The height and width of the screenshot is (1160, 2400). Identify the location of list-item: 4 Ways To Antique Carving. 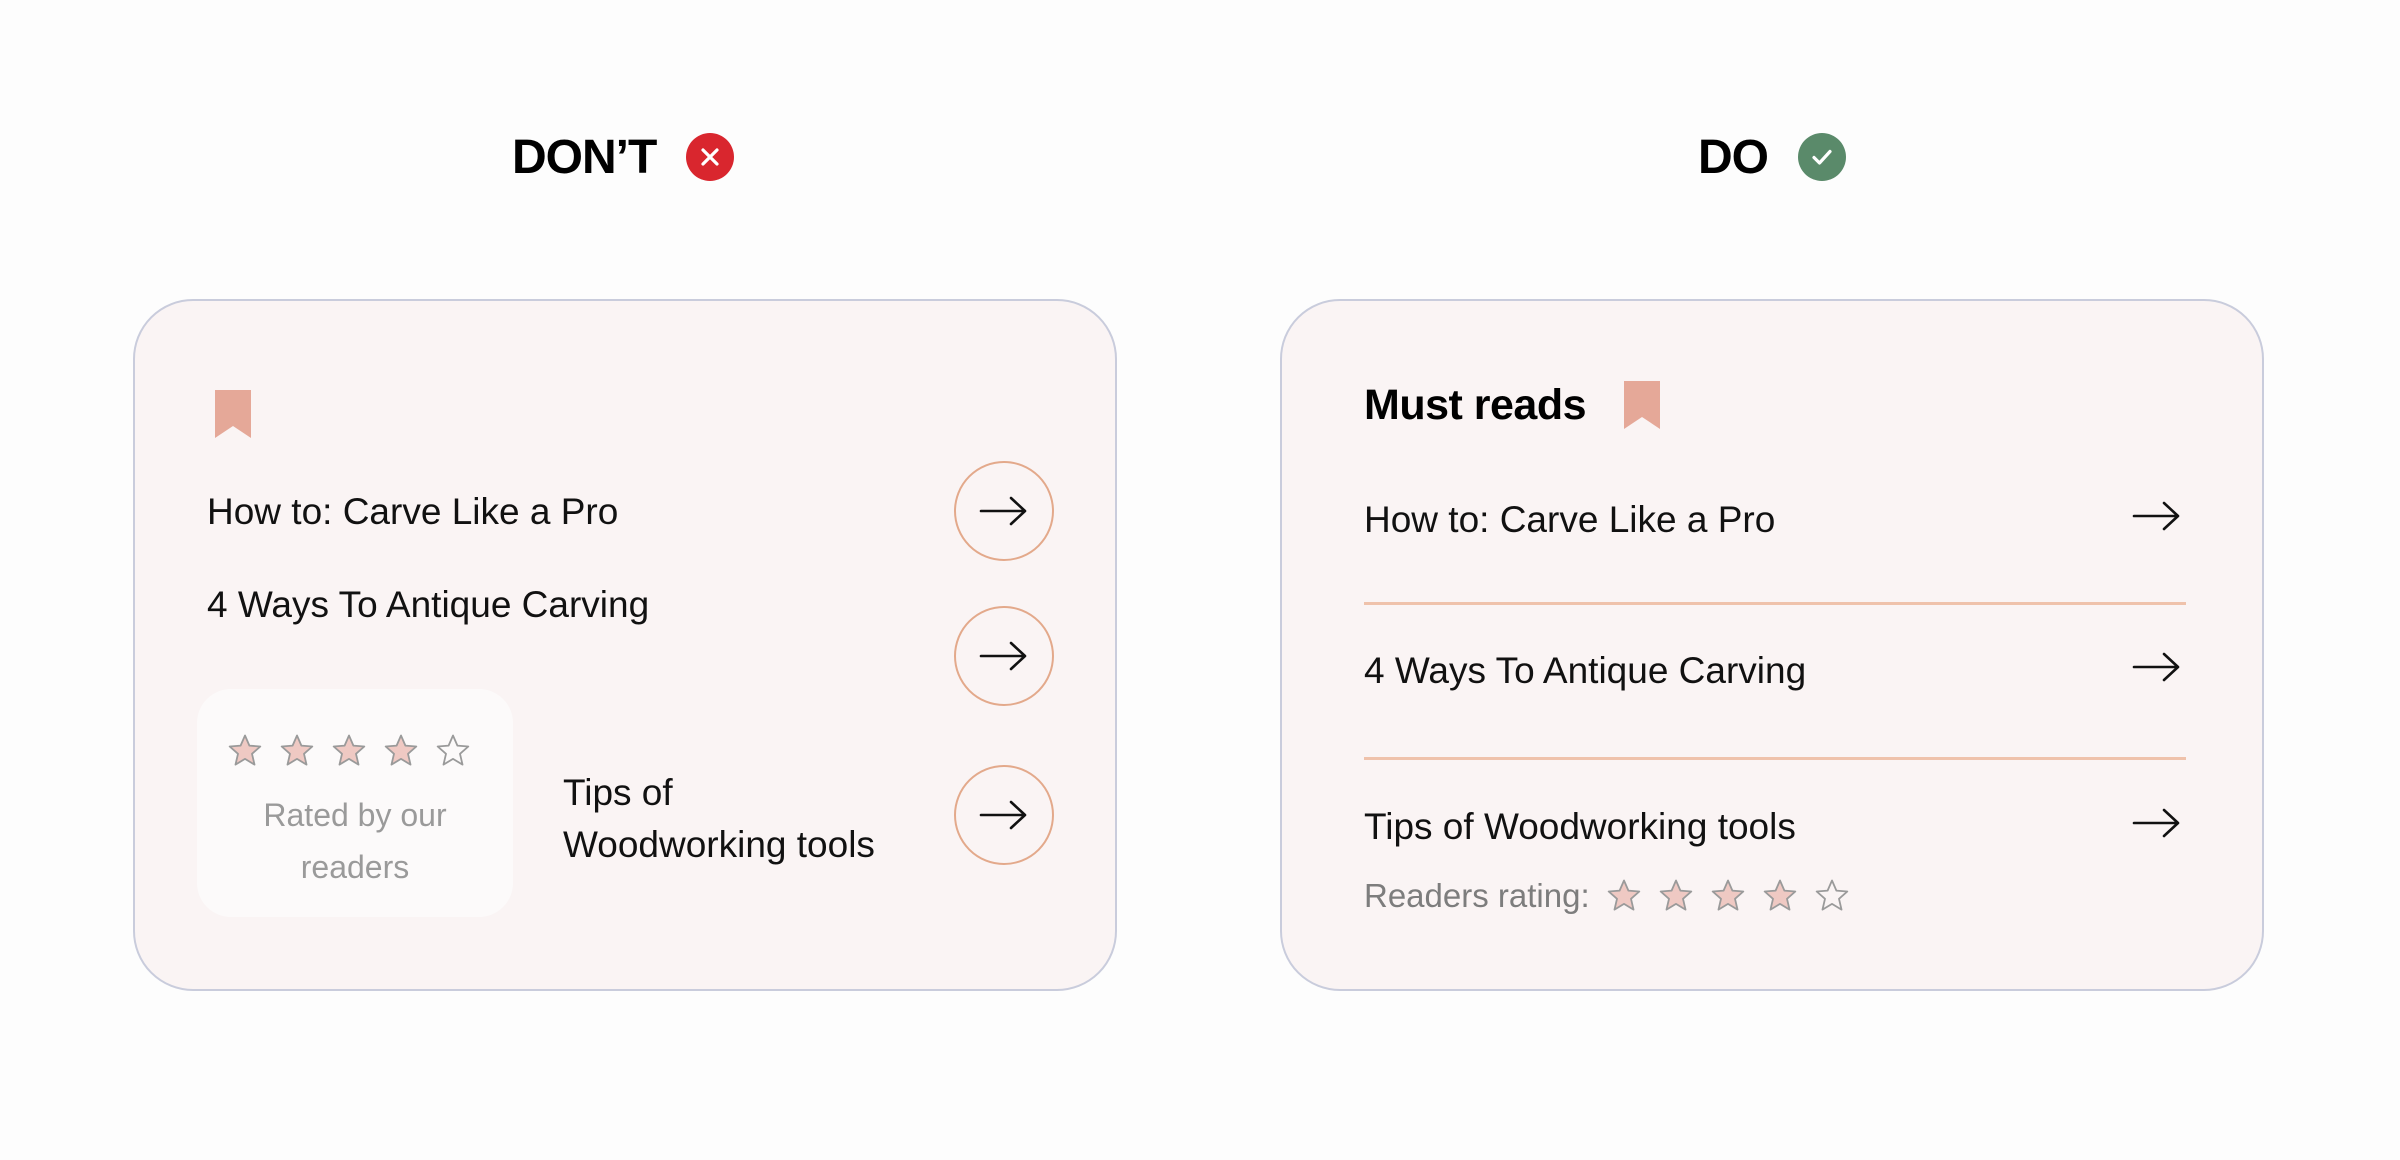
(1775, 671).